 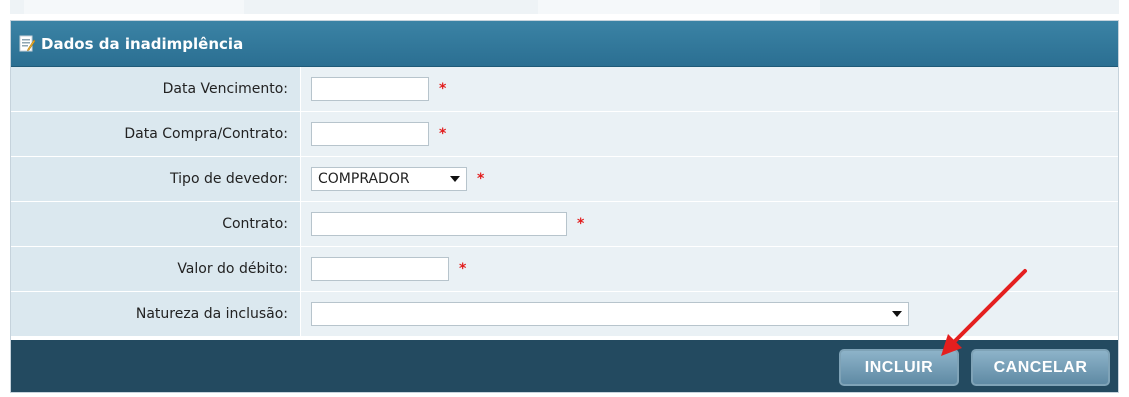 I want to click on top-tab-strip, so click(x=564, y=7).